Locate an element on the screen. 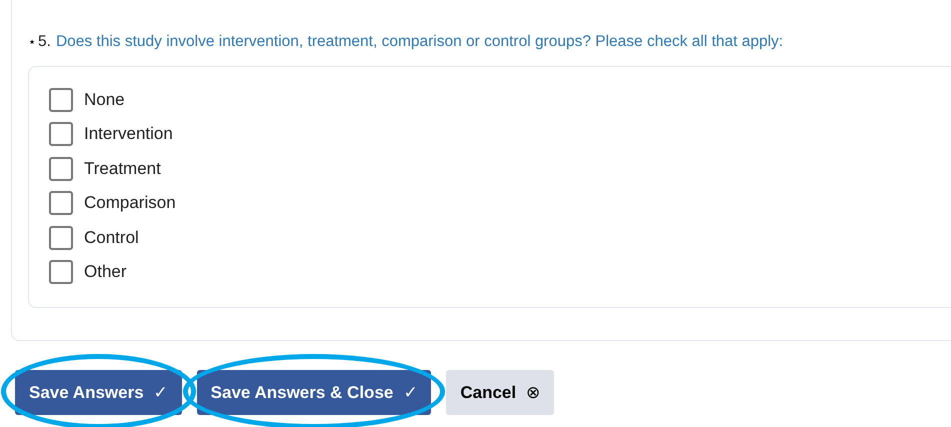 This screenshot has width=951, height=427. cancel-button: Cancel ⊗ is located at coordinates (500, 392).